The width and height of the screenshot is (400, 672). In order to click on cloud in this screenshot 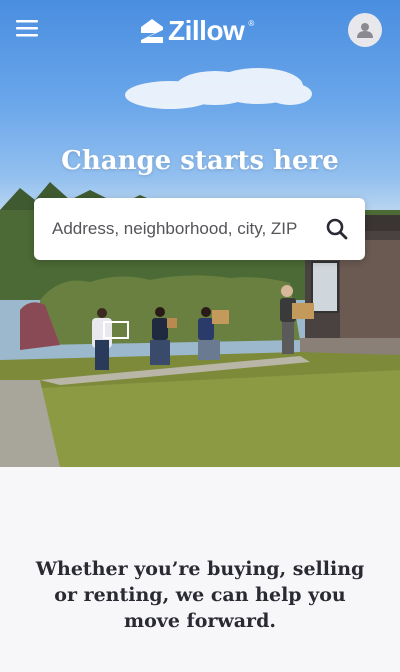, I will do `click(218, 88)`.